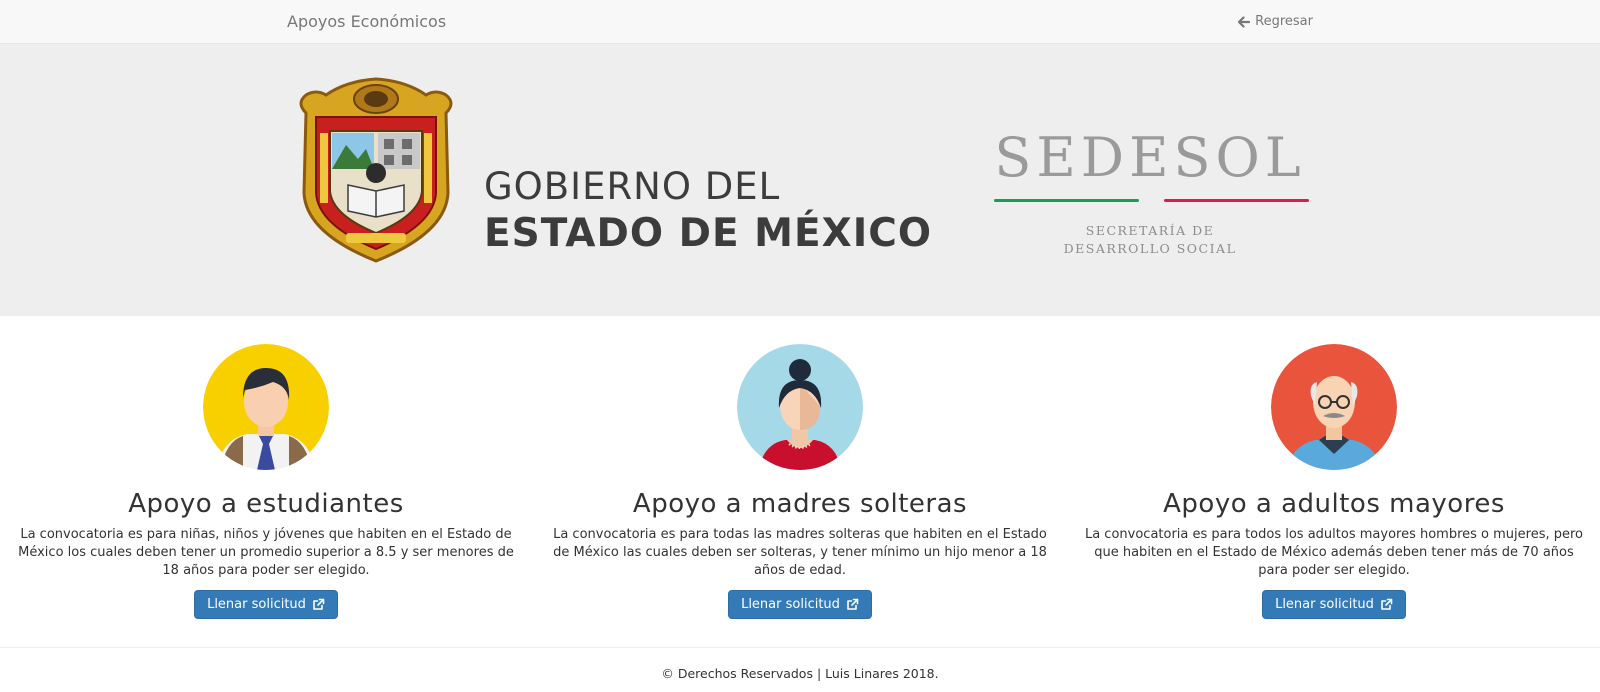 This screenshot has width=1600, height=692. Describe the element at coordinates (366, 21) in the screenshot. I see `navbar-brand: Apoyos Económicos` at that location.